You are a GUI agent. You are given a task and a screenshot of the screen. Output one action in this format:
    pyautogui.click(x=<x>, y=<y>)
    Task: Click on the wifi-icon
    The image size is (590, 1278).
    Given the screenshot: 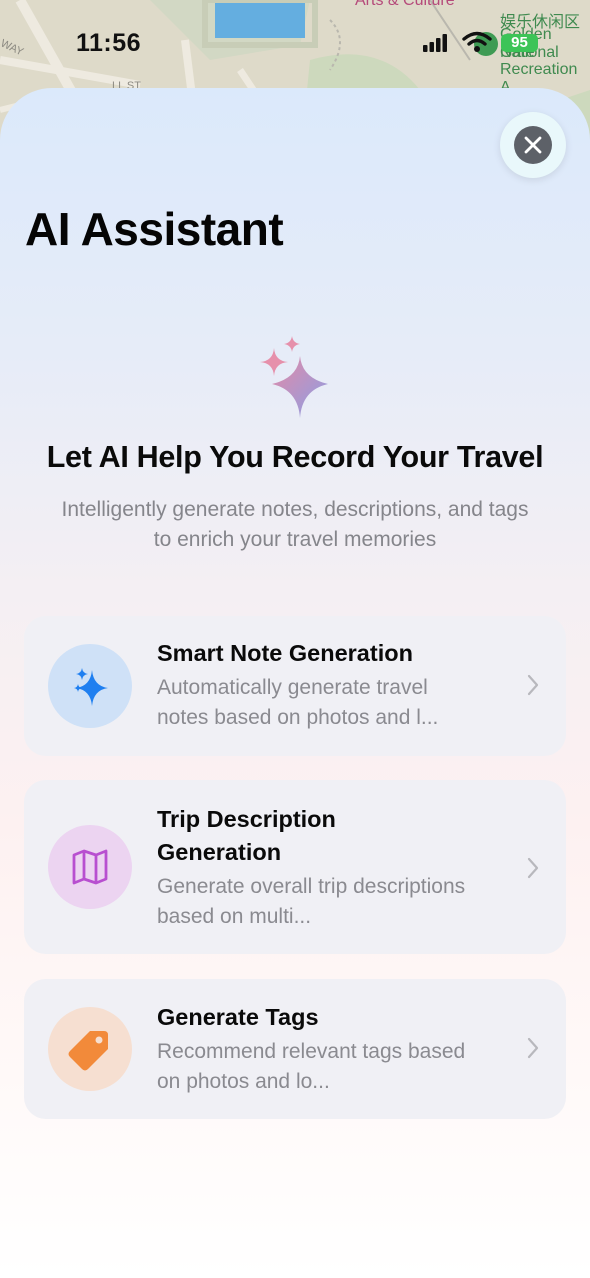 What is the action you would take?
    pyautogui.click(x=477, y=41)
    